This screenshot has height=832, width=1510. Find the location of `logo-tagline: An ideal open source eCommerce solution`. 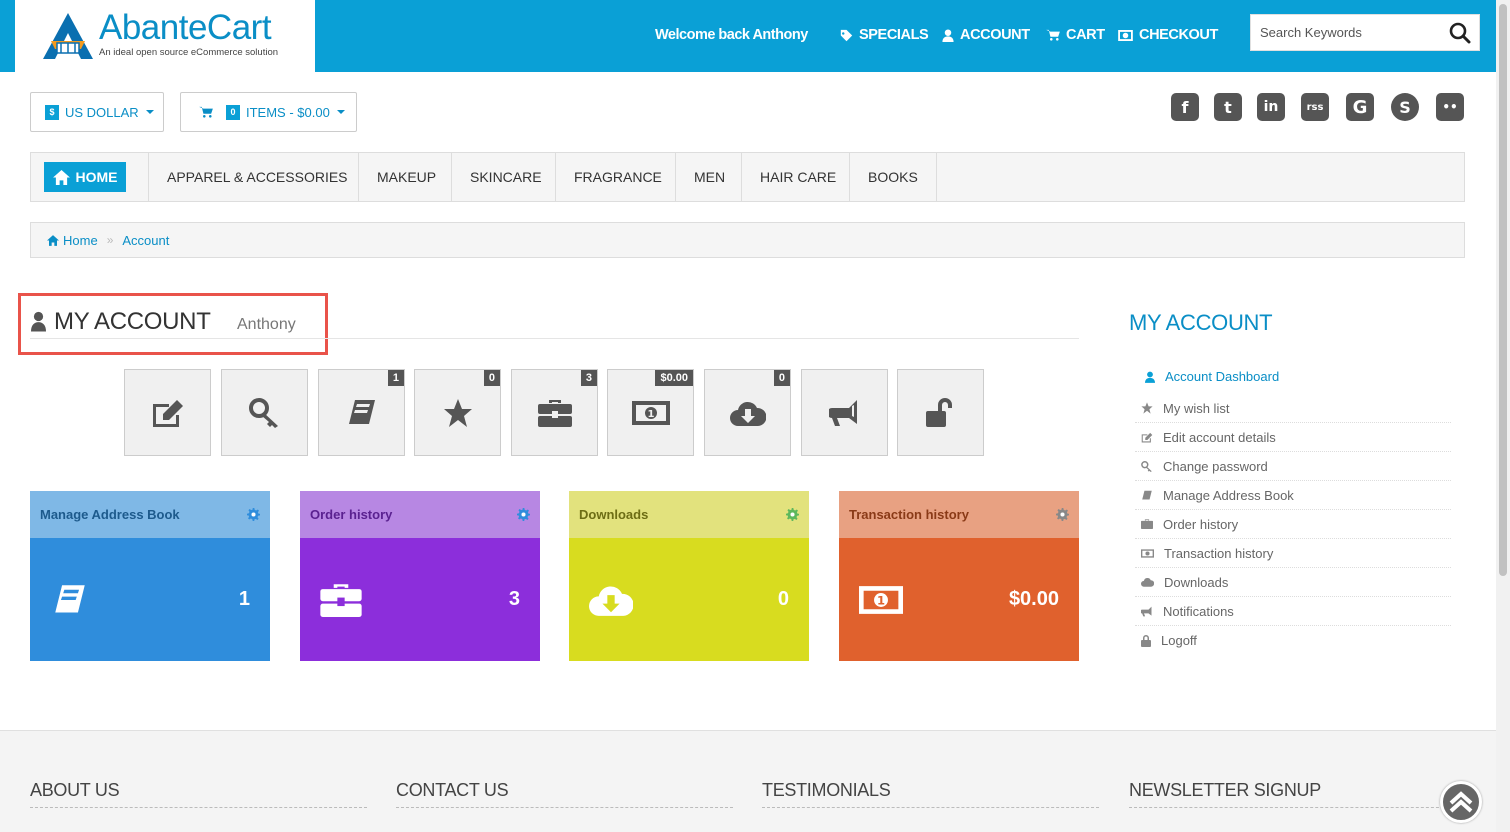

logo-tagline: An ideal open source eCommerce solution is located at coordinates (189, 52).